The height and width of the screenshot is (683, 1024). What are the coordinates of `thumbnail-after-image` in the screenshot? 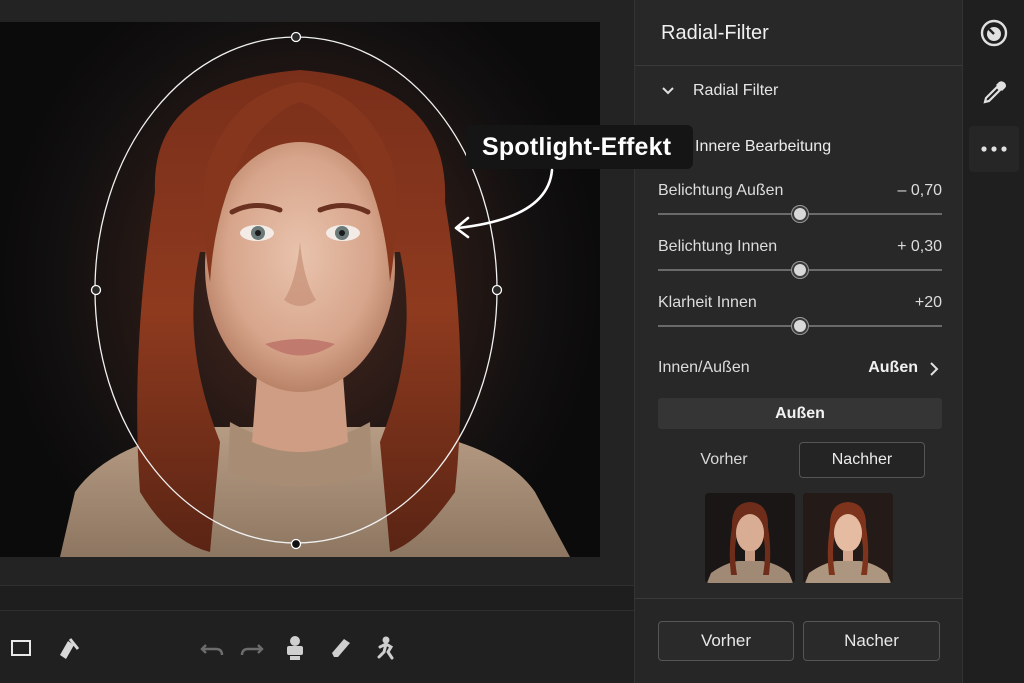 It's located at (848, 538).